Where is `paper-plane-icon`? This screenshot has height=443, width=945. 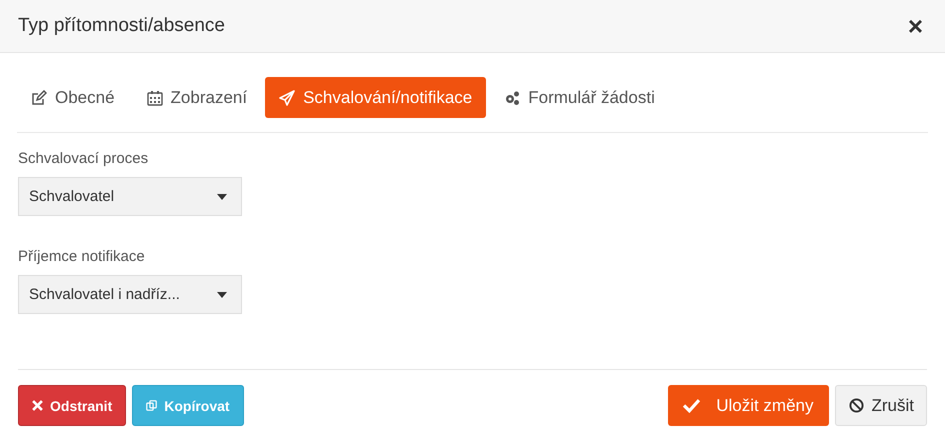 paper-plane-icon is located at coordinates (287, 98).